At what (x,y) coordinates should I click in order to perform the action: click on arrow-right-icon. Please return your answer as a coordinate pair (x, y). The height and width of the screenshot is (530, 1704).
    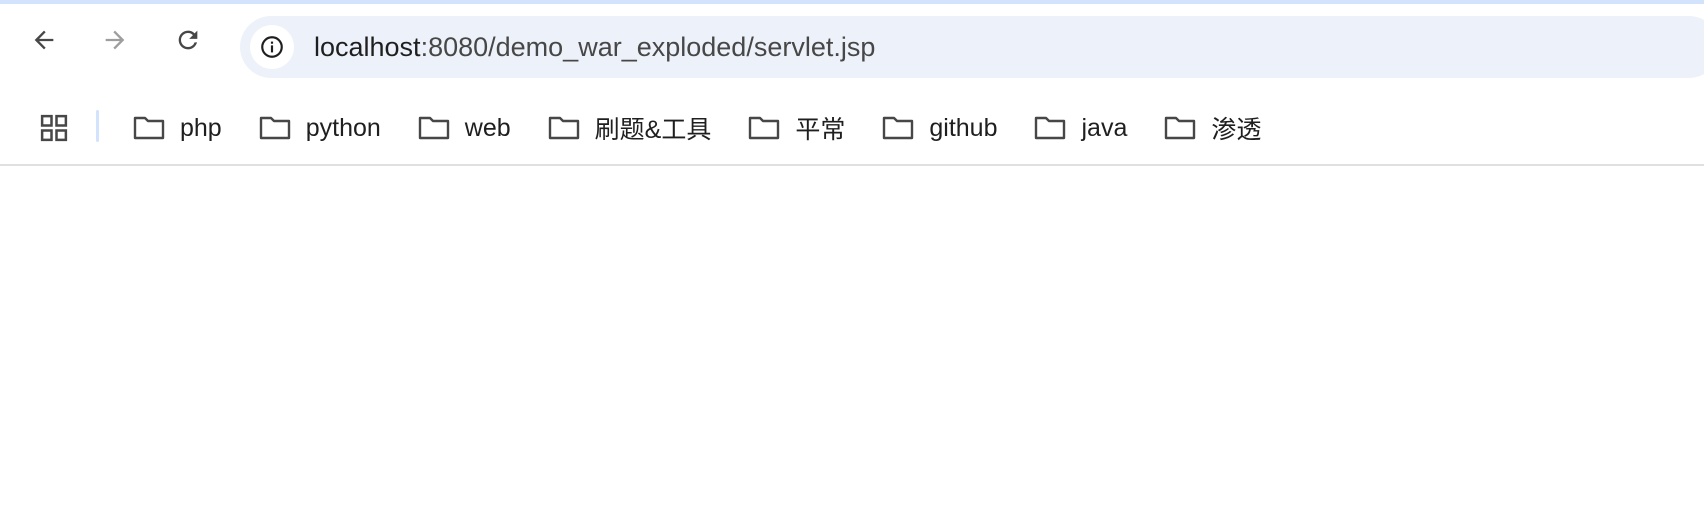
    Looking at the image, I should click on (115, 40).